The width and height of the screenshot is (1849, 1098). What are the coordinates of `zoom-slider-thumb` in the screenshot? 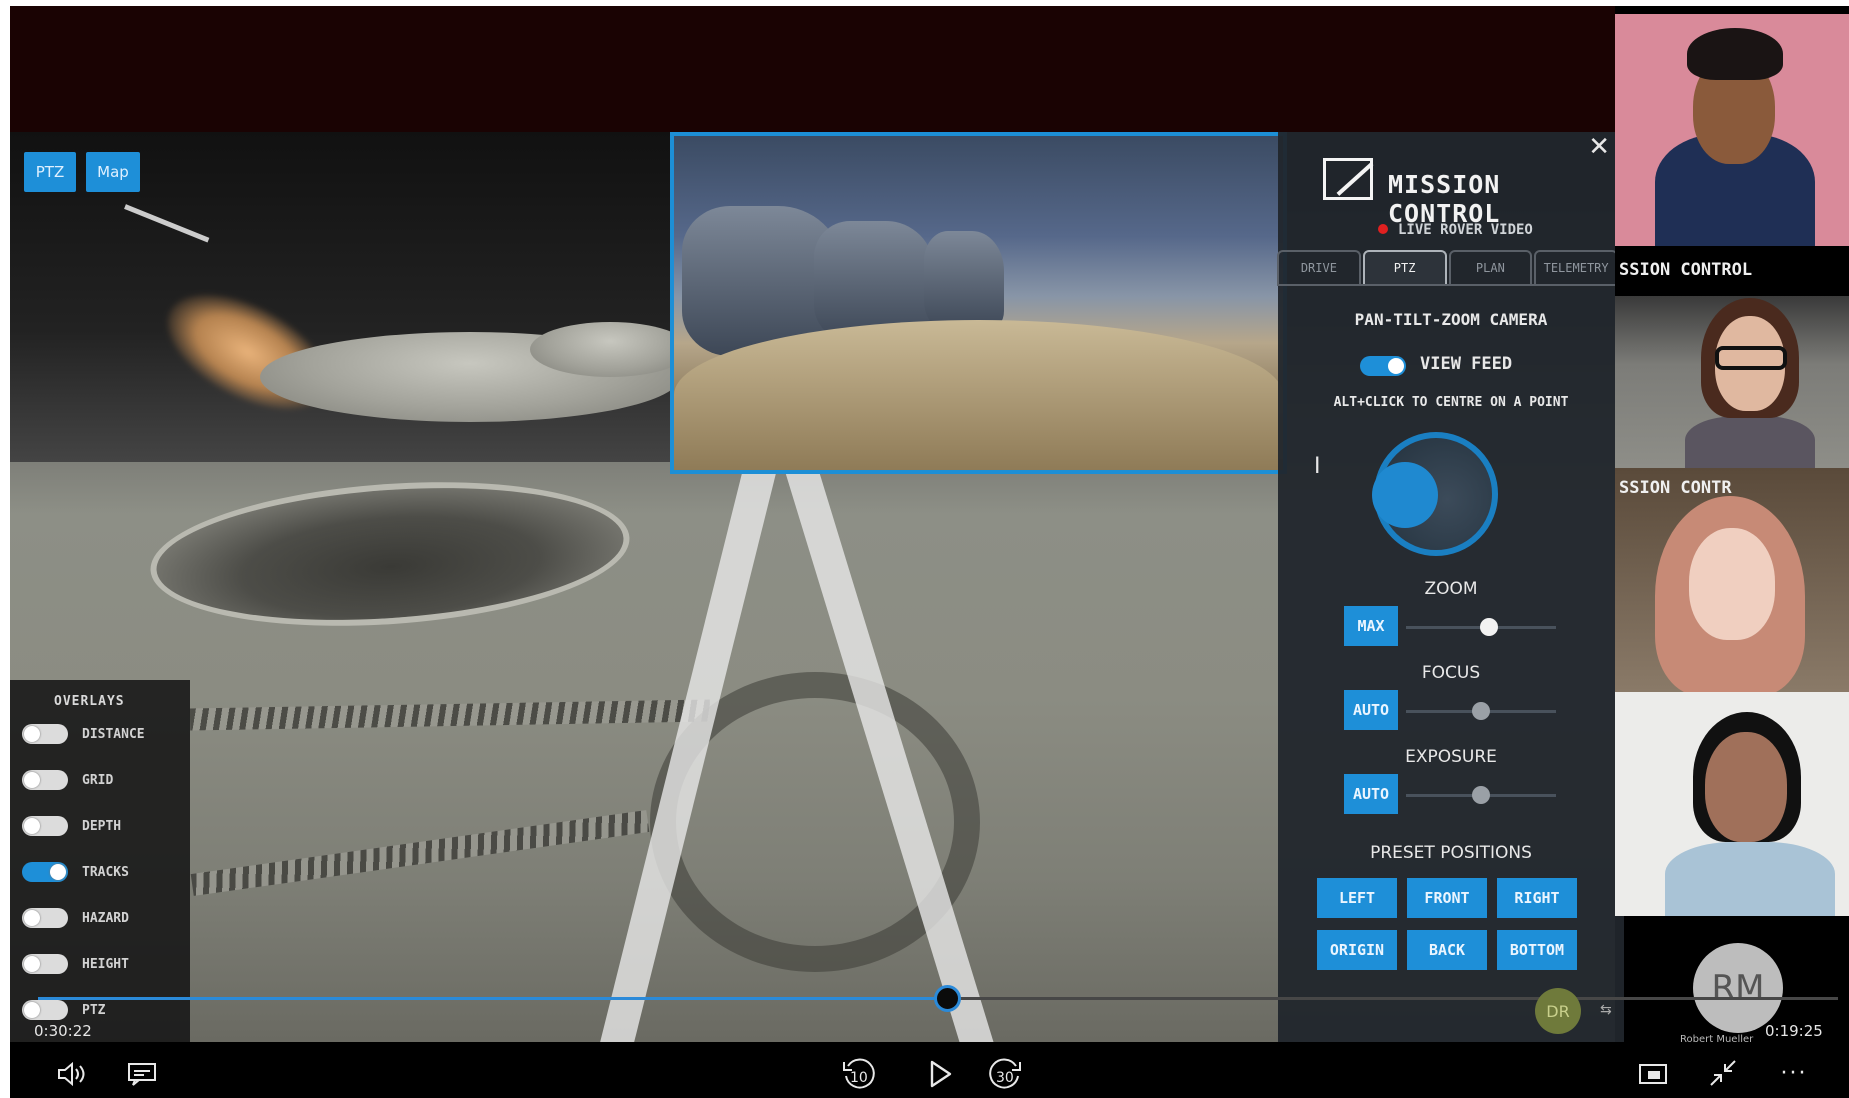 It's located at (1488, 627).